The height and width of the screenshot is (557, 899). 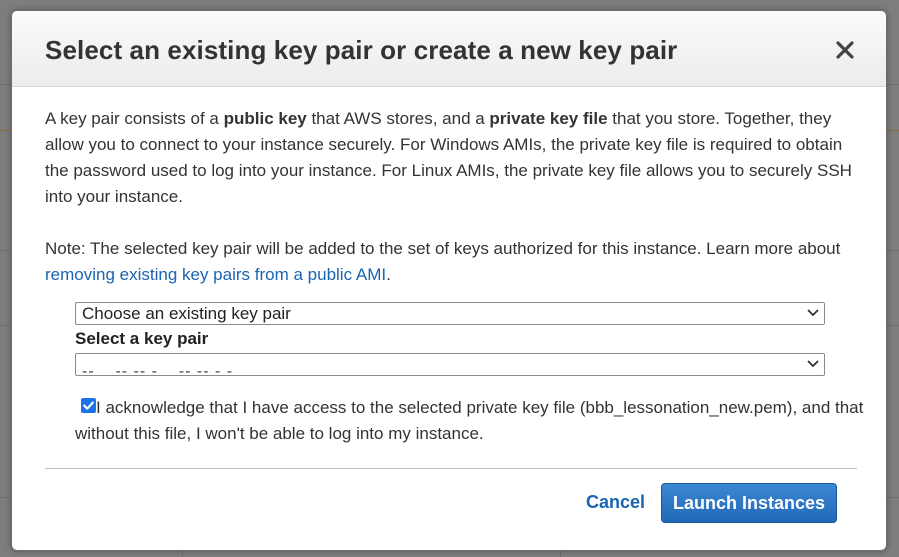 What do you see at coordinates (450, 313) in the screenshot?
I see `key-pair-mode-select: Choose an existing key pair` at bounding box center [450, 313].